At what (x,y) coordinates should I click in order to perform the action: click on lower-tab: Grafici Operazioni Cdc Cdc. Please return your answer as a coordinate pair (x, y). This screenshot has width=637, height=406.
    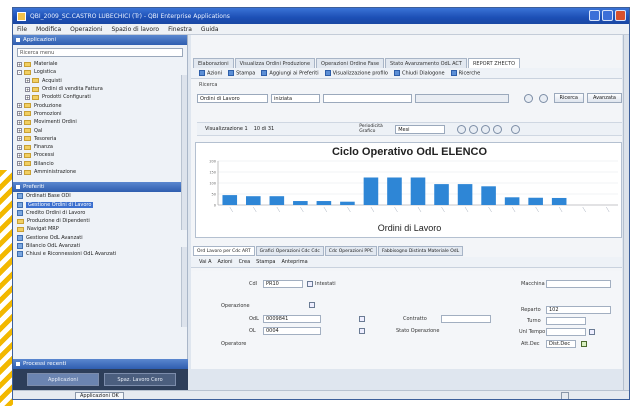
    Looking at the image, I should click on (289, 251).